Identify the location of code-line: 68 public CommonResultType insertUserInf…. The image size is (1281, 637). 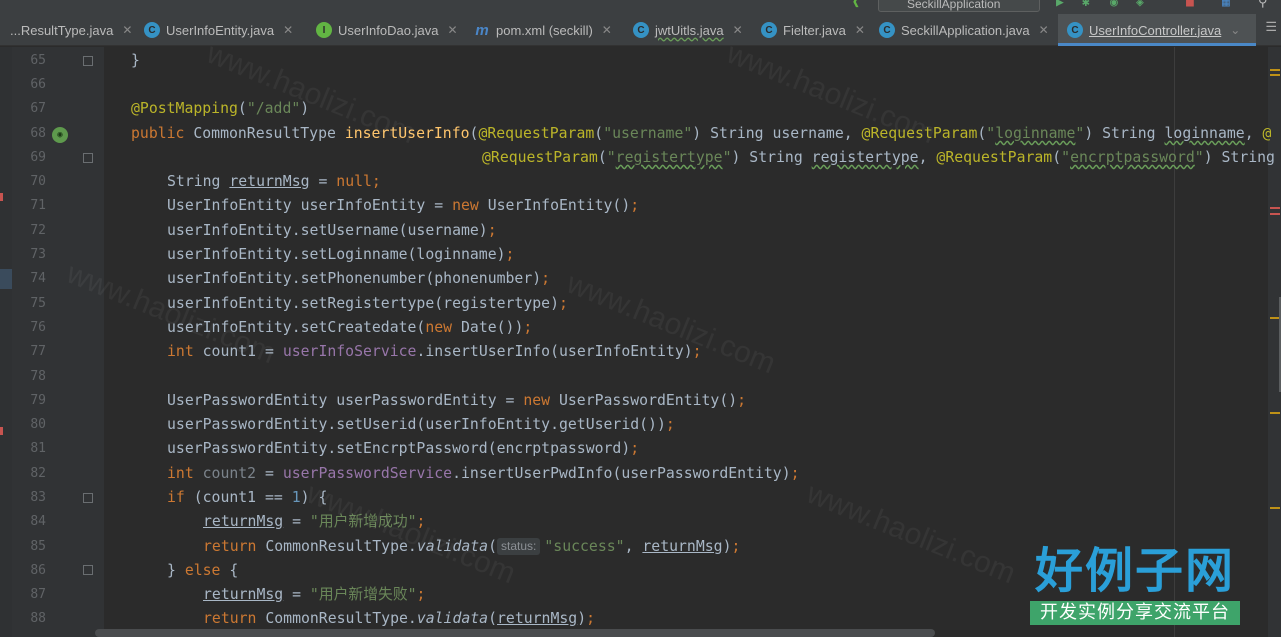
(640, 134).